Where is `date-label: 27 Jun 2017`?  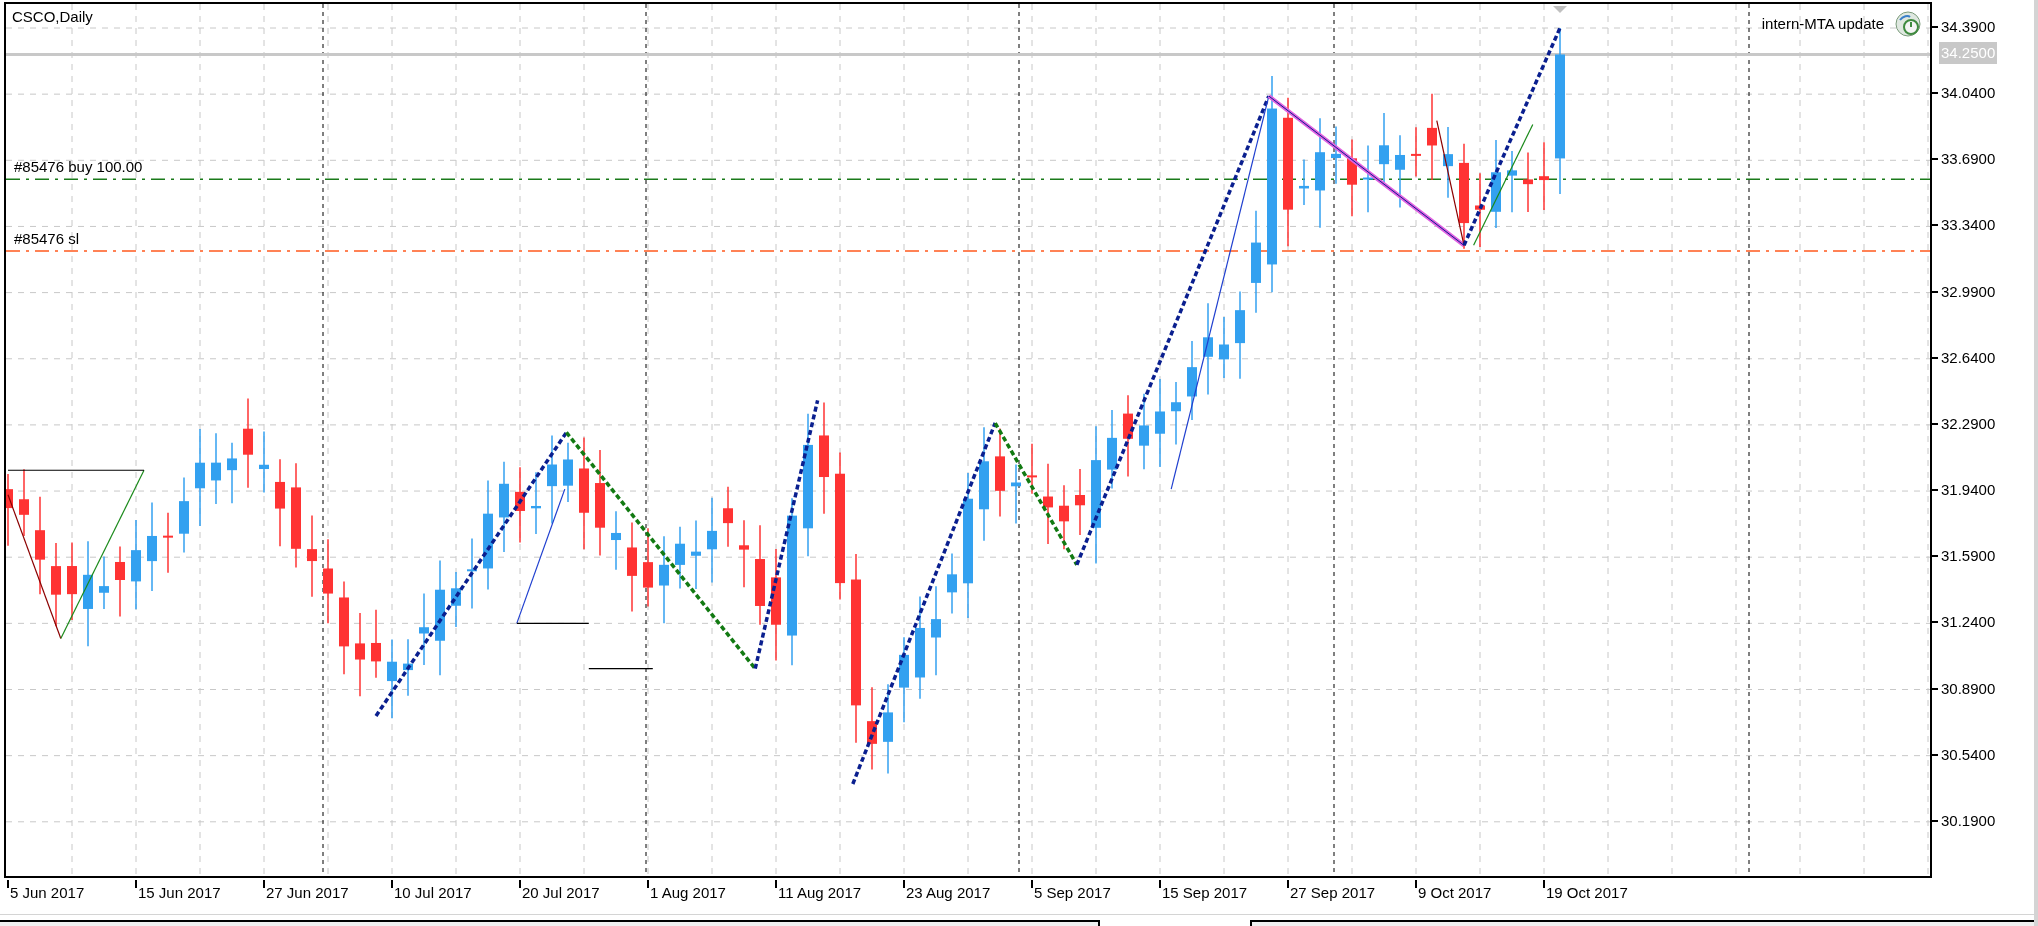 date-label: 27 Jun 2017 is located at coordinates (307, 893).